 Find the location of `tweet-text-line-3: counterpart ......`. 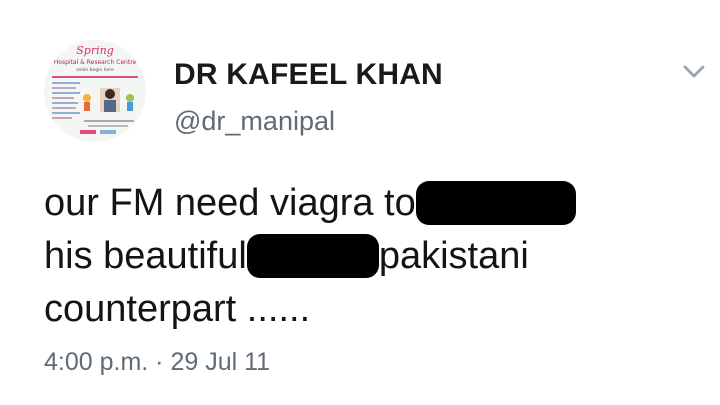

tweet-text-line-3: counterpart ...... is located at coordinates (374, 309).